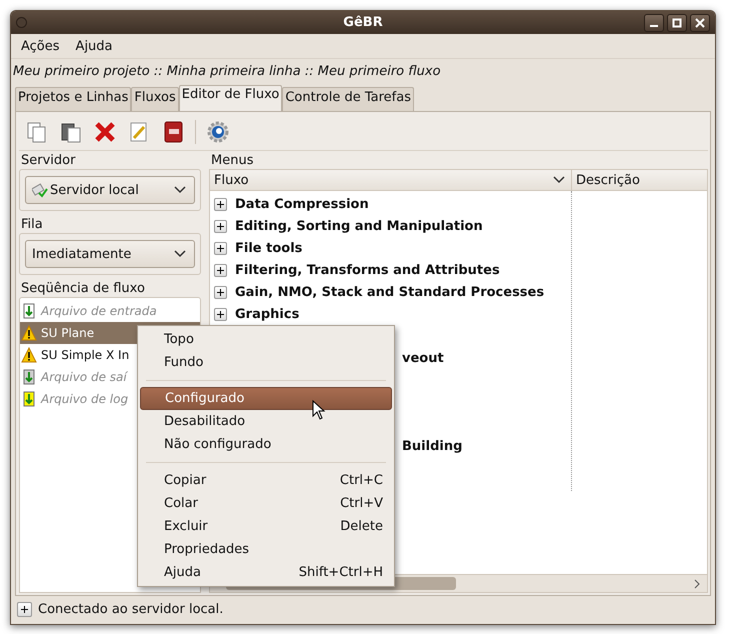 The width and height of the screenshot is (733, 634). What do you see at coordinates (266, 398) in the screenshot?
I see `context-menu-item: Configurado` at bounding box center [266, 398].